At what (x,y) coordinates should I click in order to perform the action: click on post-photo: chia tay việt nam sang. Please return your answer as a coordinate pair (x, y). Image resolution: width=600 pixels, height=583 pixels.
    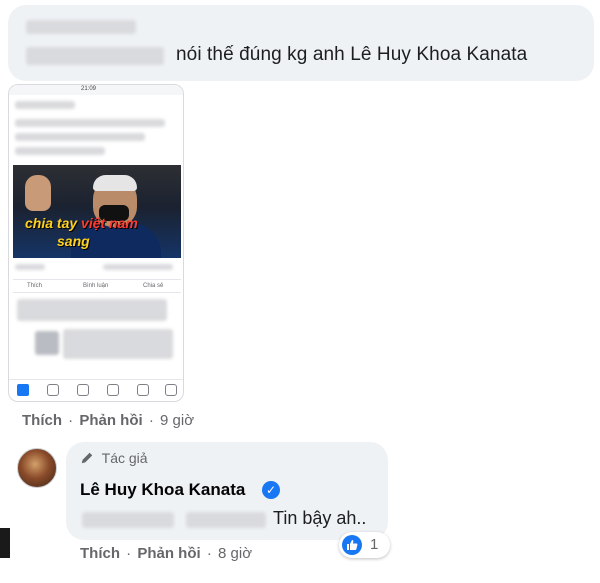
    Looking at the image, I should click on (97, 211).